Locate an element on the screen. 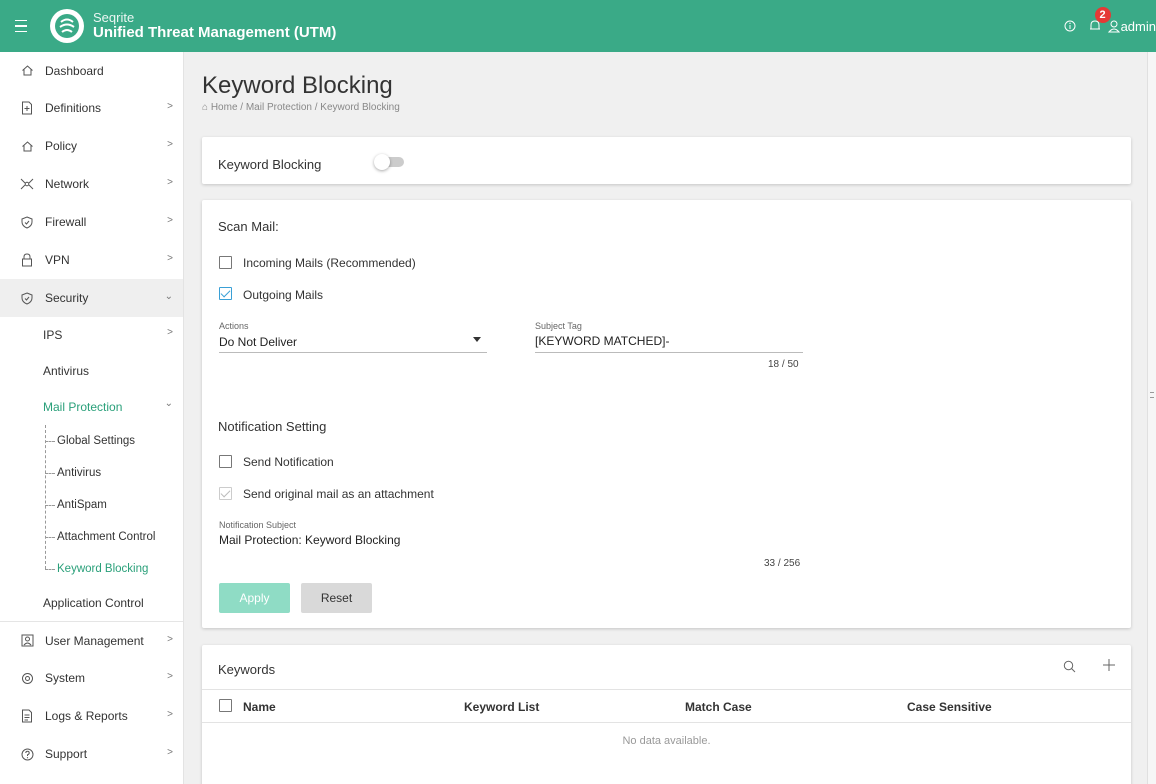 Image resolution: width=1156 pixels, height=784 pixels. send-notification-checkbox is located at coordinates (225, 461).